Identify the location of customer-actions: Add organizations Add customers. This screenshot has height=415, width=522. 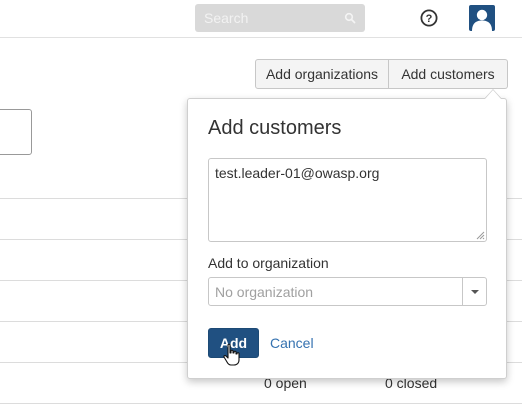
(381, 74).